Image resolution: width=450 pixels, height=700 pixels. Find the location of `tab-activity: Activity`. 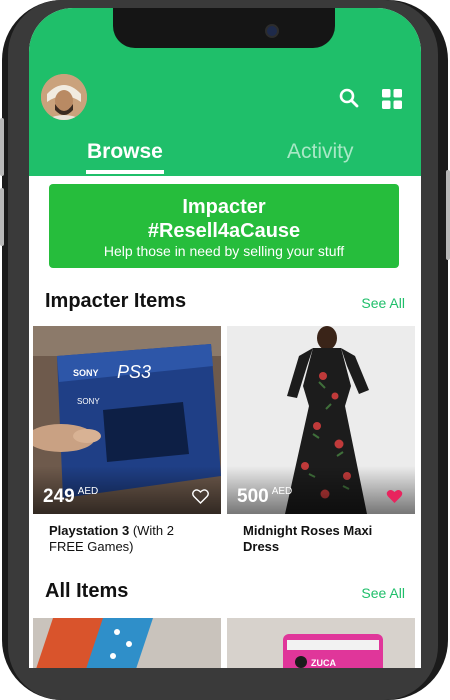

tab-activity: Activity is located at coordinates (320, 152).